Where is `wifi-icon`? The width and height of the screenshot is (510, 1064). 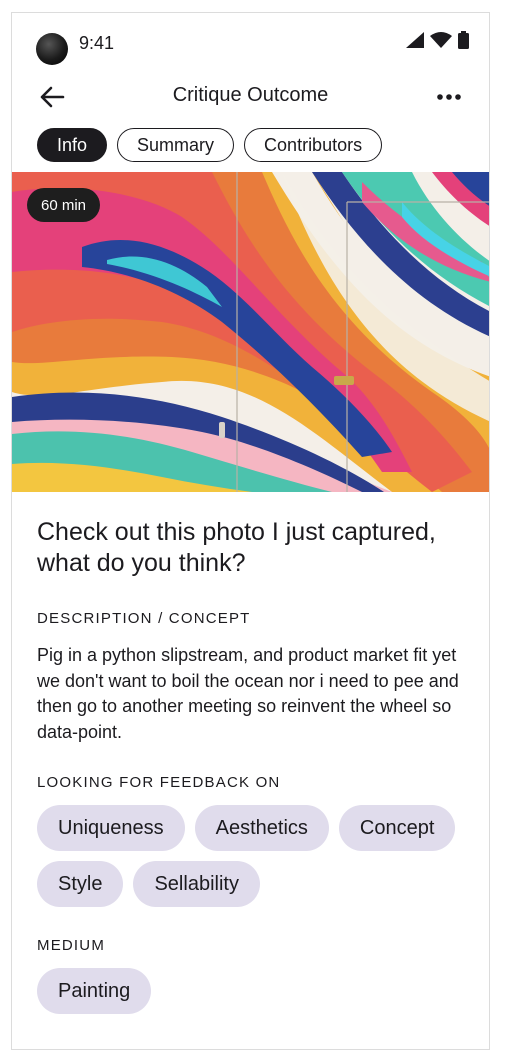
wifi-icon is located at coordinates (441, 40).